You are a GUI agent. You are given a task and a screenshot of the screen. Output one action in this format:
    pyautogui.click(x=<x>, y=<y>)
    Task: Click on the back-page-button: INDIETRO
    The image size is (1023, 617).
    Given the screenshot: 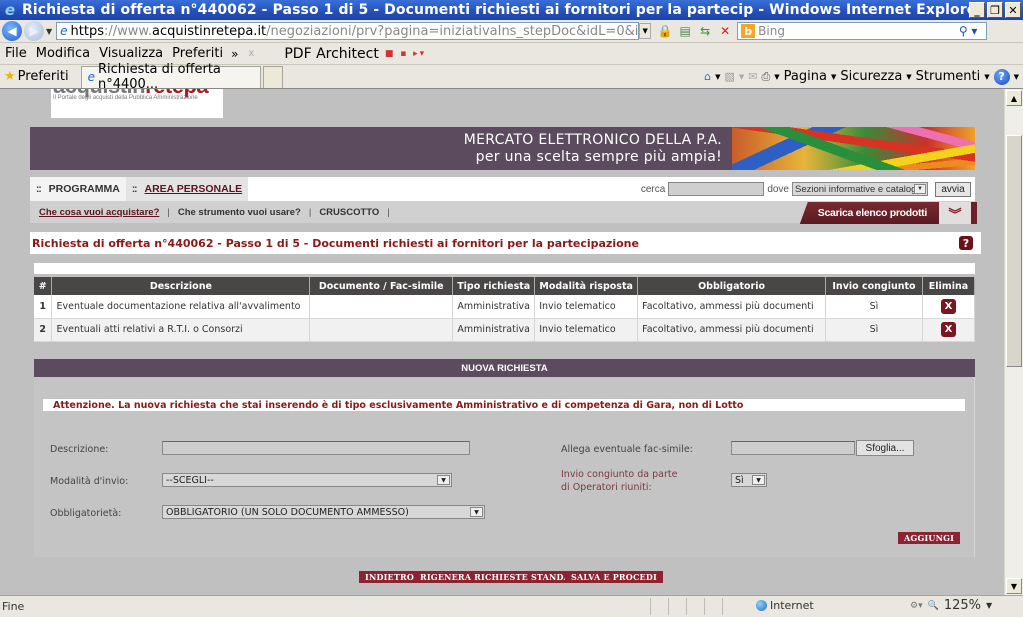 What is the action you would take?
    pyautogui.click(x=390, y=577)
    